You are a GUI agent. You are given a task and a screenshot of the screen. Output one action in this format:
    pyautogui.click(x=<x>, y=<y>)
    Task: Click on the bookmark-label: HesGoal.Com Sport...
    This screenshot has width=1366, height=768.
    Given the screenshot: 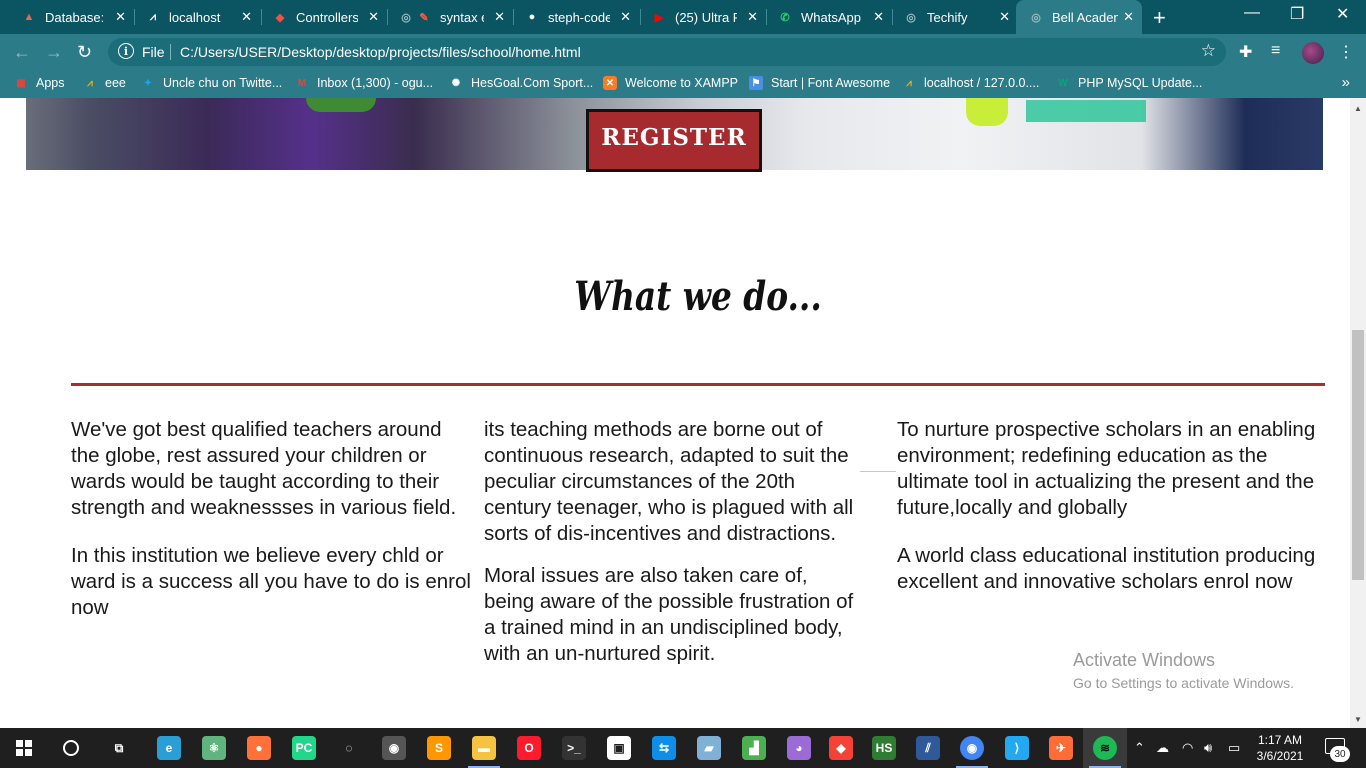 What is the action you would take?
    pyautogui.click(x=532, y=83)
    